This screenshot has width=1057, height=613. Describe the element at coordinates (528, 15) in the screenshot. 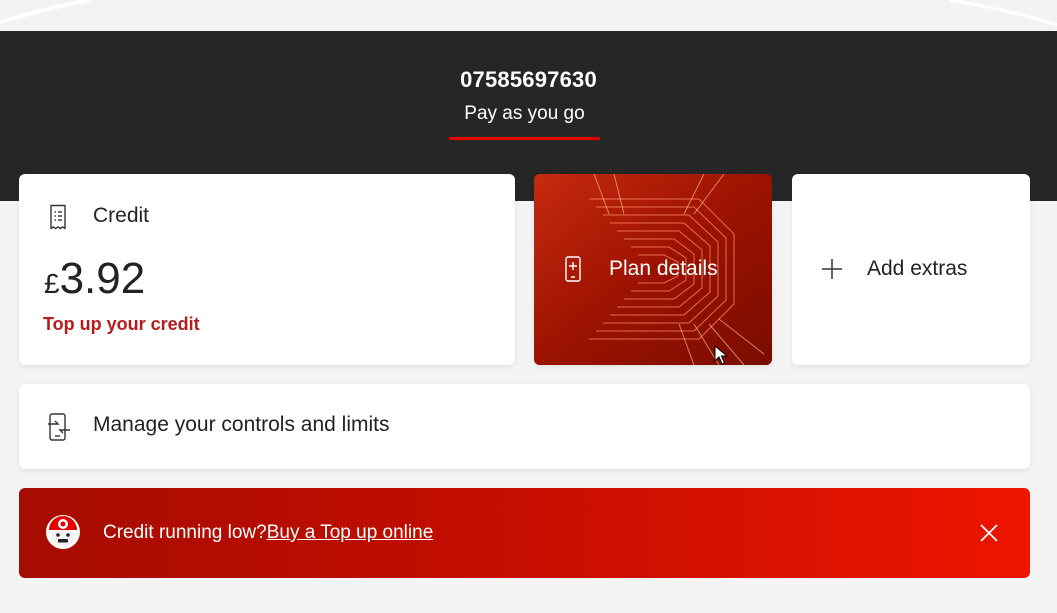

I see `top-background-strip` at that location.